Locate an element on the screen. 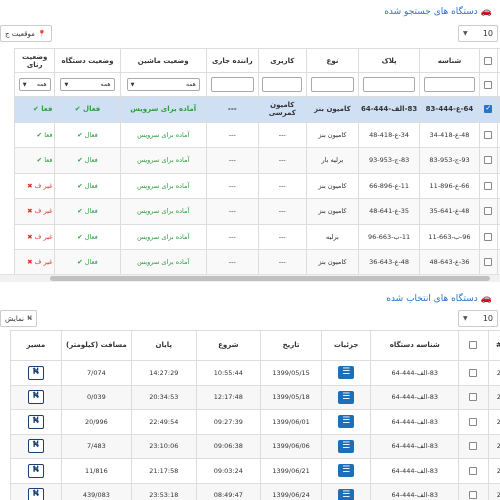  cell-select is located at coordinates (473, 373).